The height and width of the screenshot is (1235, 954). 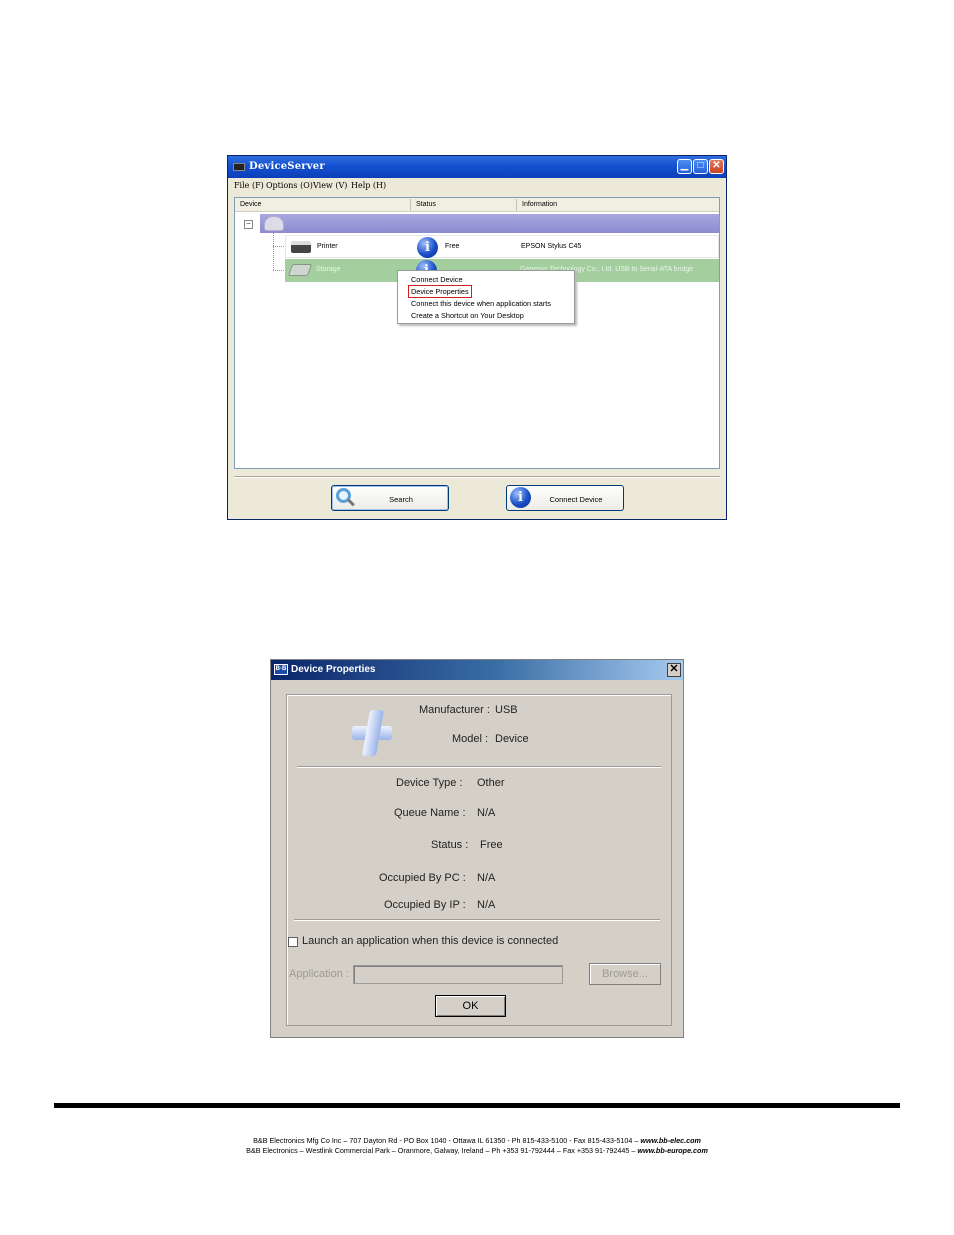 What do you see at coordinates (274, 223) in the screenshot?
I see `network-server-icon` at bounding box center [274, 223].